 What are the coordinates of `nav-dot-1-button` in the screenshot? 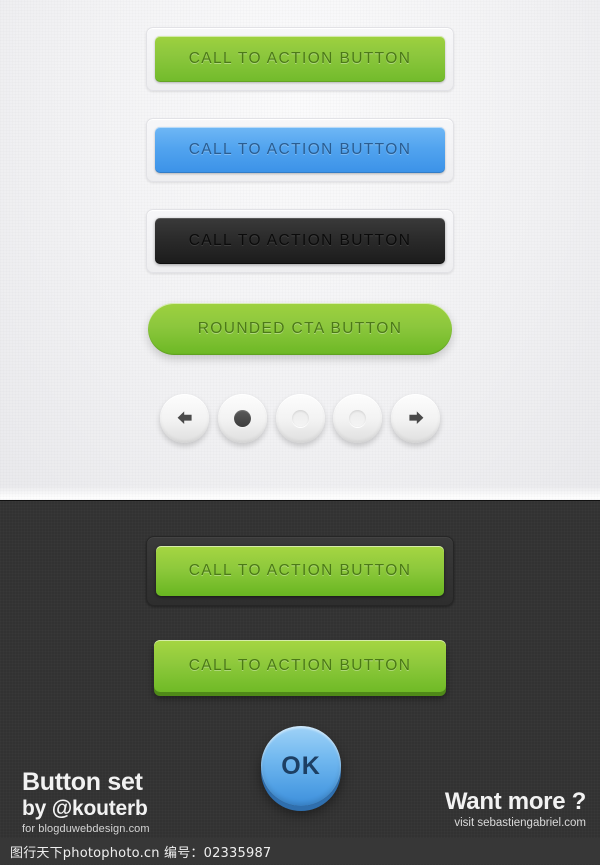 It's located at (242, 418).